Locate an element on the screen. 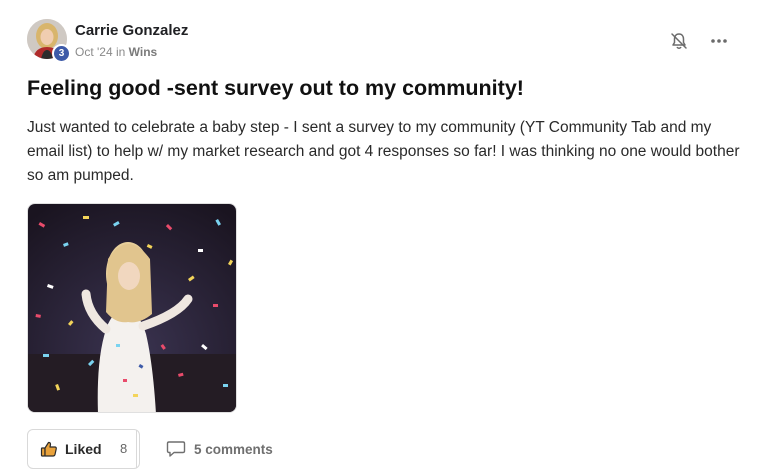  post-meta: Oct '24 in Wins is located at coordinates (116, 52).